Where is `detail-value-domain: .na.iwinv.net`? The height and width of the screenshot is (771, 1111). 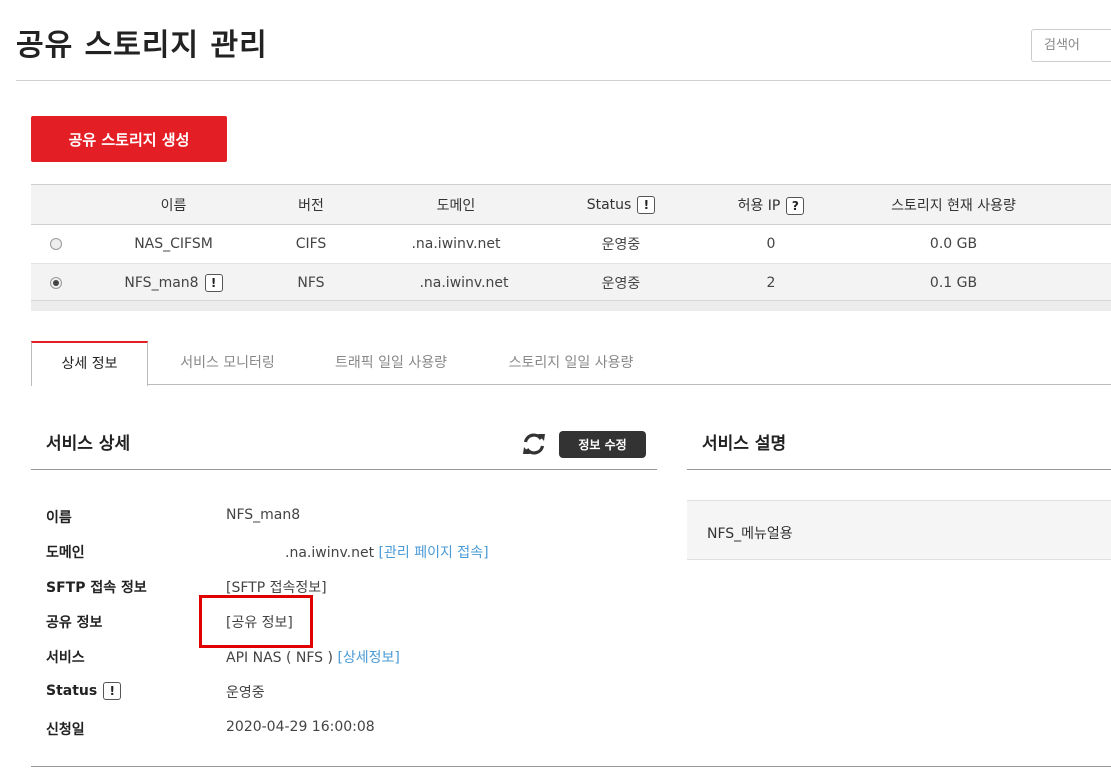
detail-value-domain: .na.iwinv.net is located at coordinates (330, 553).